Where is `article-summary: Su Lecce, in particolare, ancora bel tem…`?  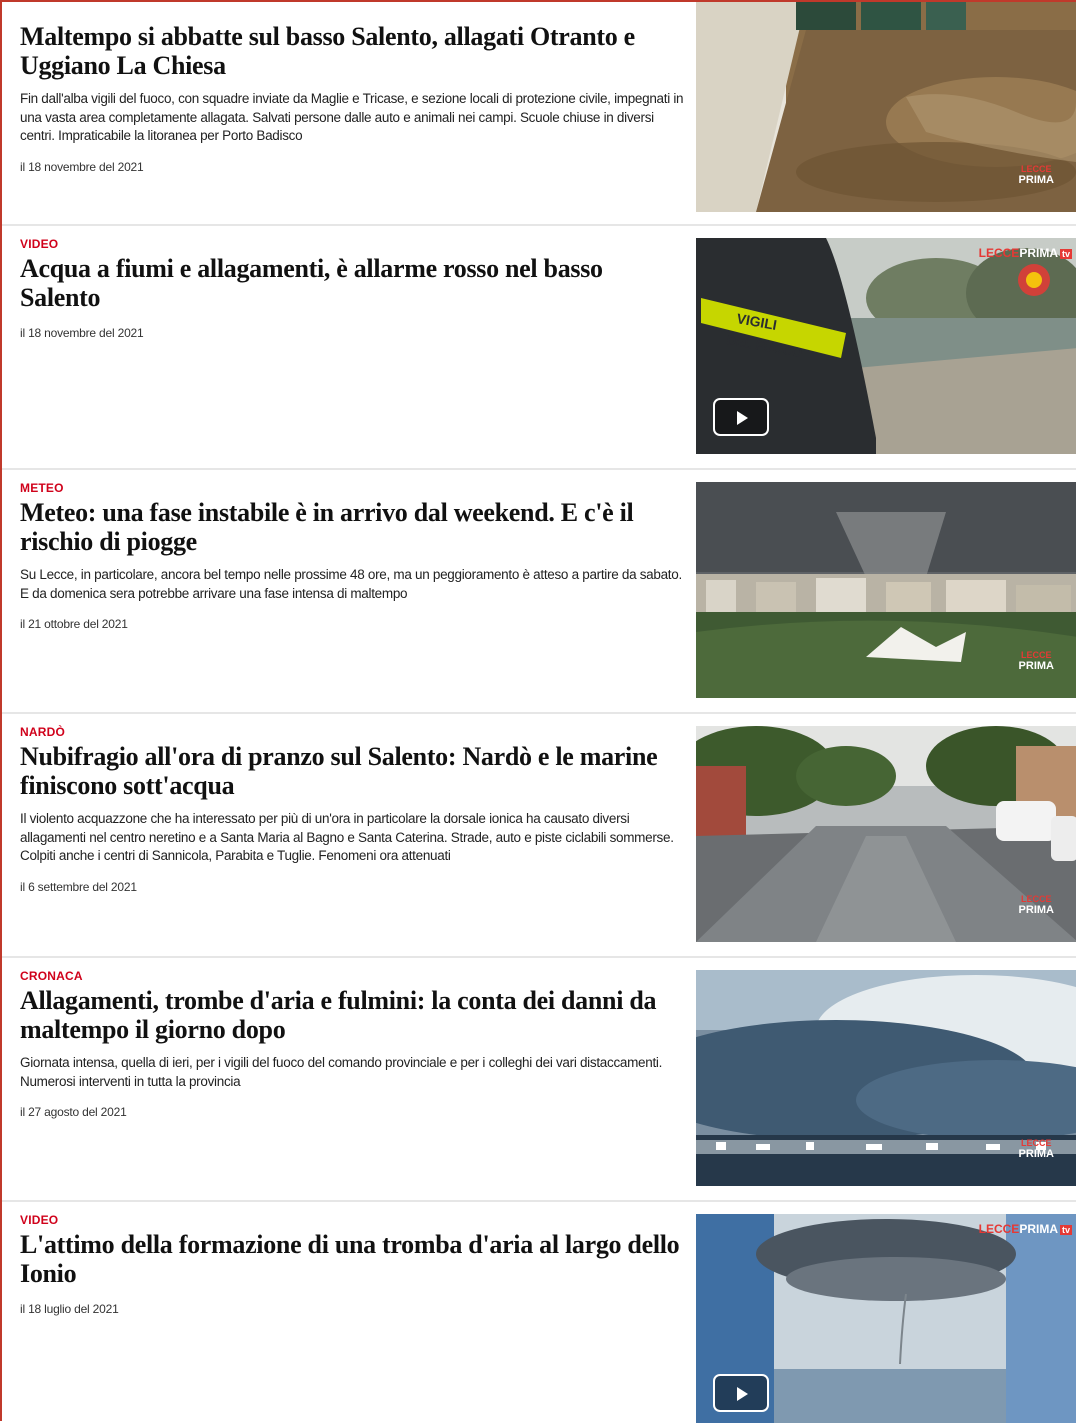
article-summary: Su Lecce, in particolare, ancora bel tem… is located at coordinates (351, 584).